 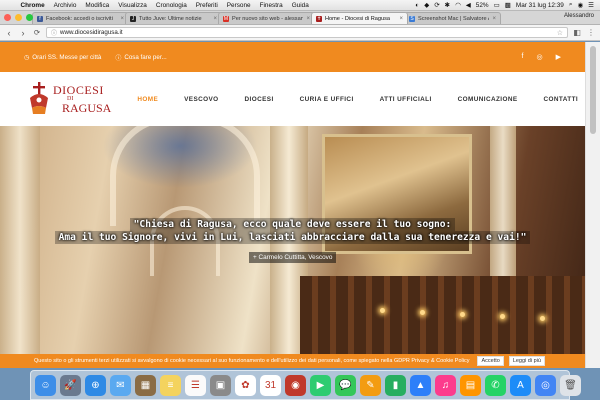 I want to click on notes-icon: ≡, so click(x=170, y=385).